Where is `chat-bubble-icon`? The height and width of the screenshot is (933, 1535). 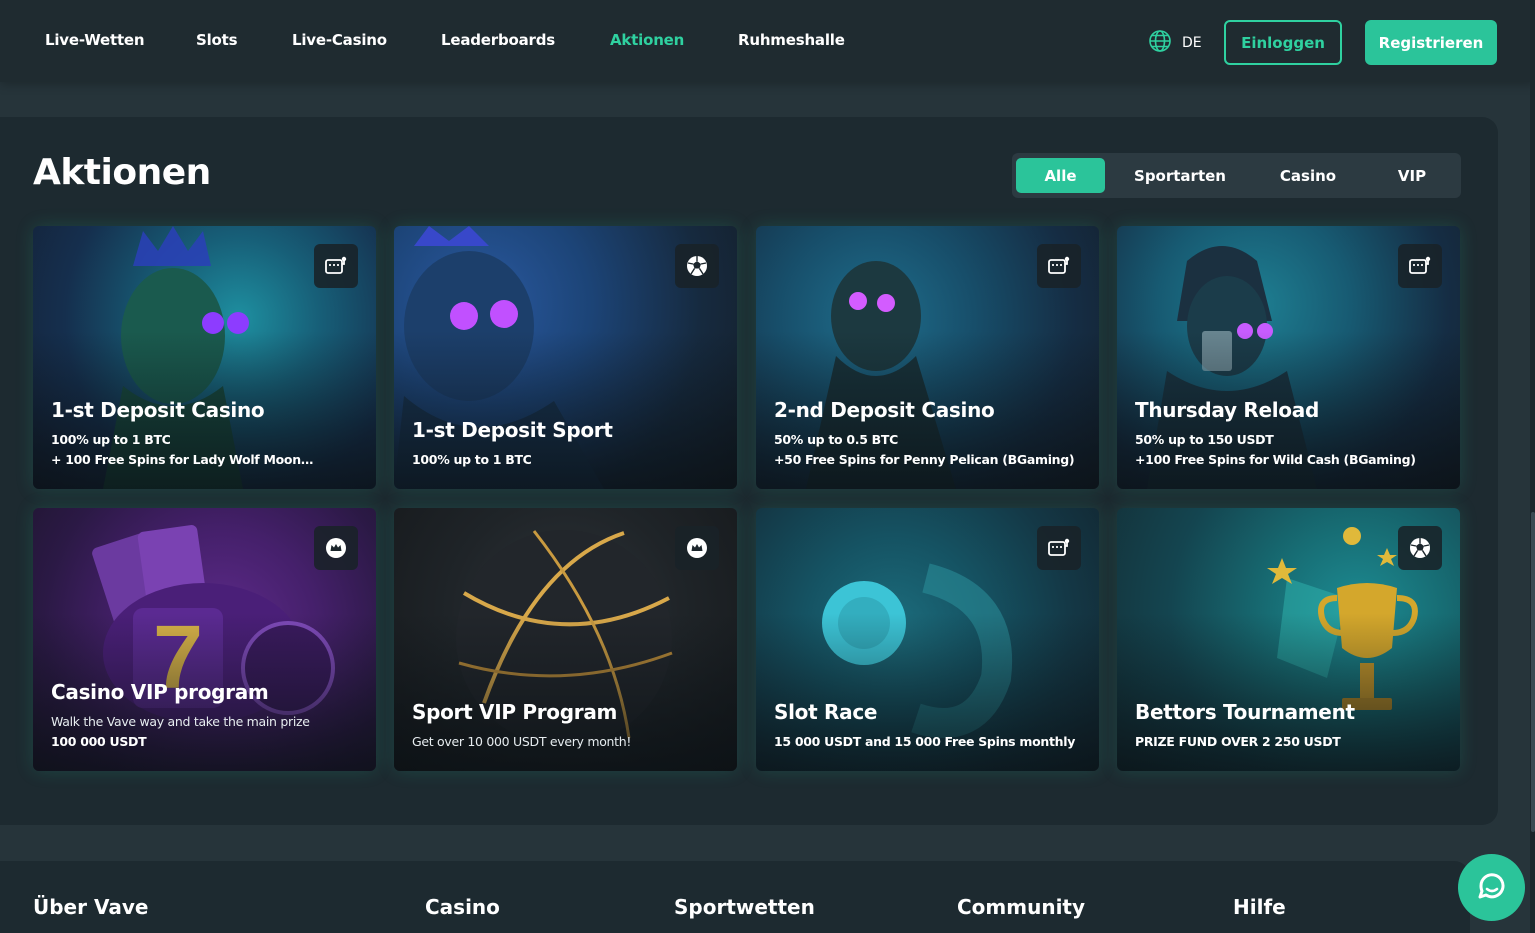 chat-bubble-icon is located at coordinates (1492, 888).